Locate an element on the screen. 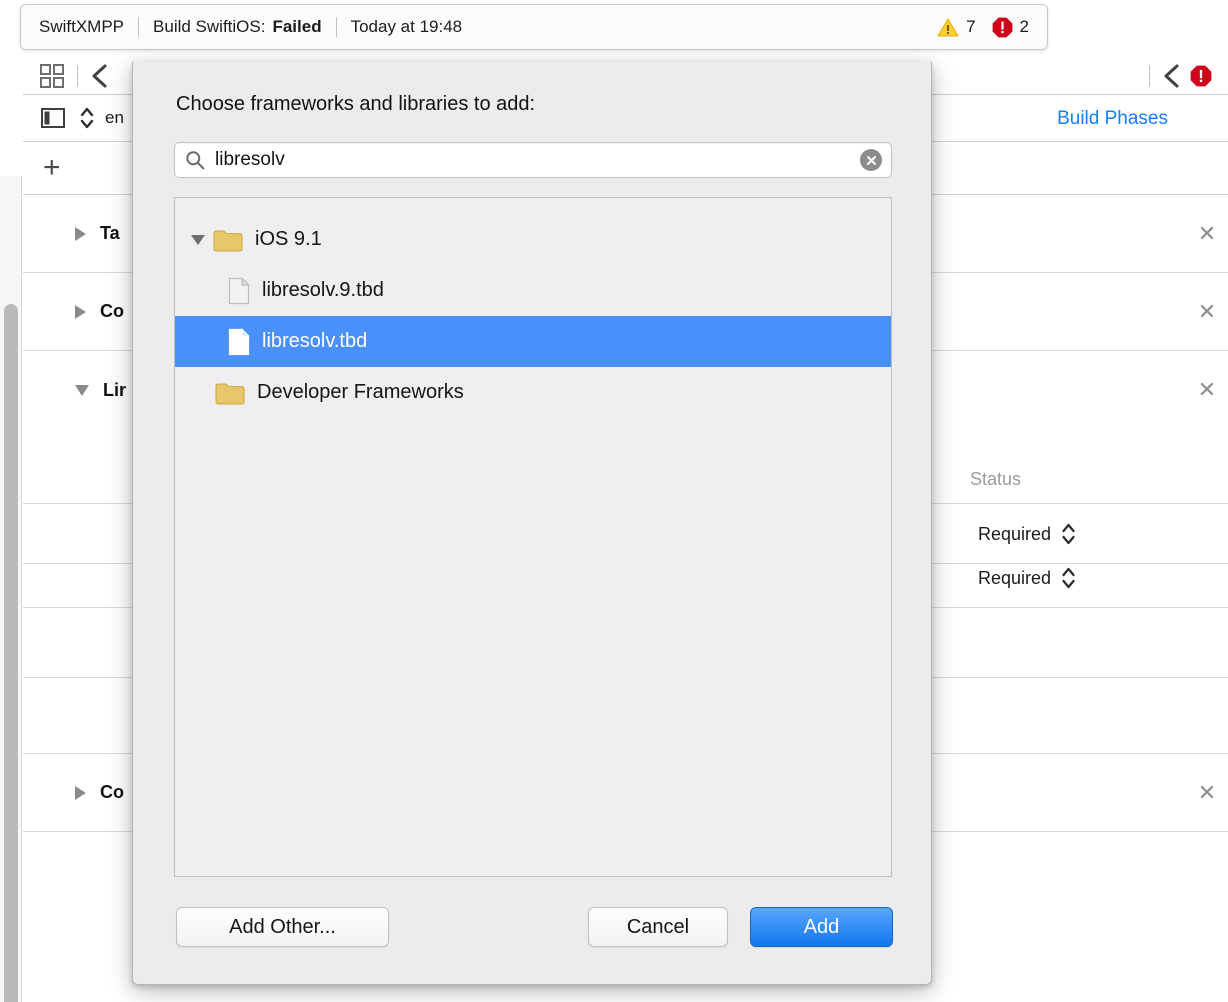 The width and height of the screenshot is (1228, 1002). navigator-scrollbar-track is located at coordinates (11, 589).